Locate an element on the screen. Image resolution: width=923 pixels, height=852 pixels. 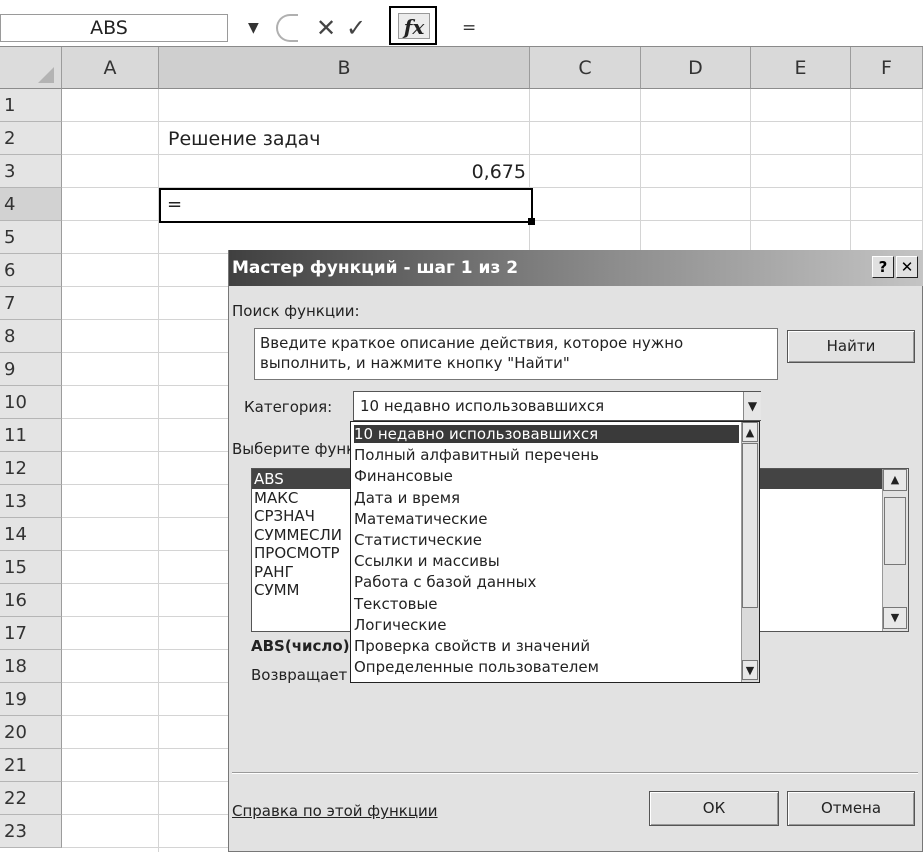
category-option: Полный алфавитный перечень is located at coordinates (546, 455).